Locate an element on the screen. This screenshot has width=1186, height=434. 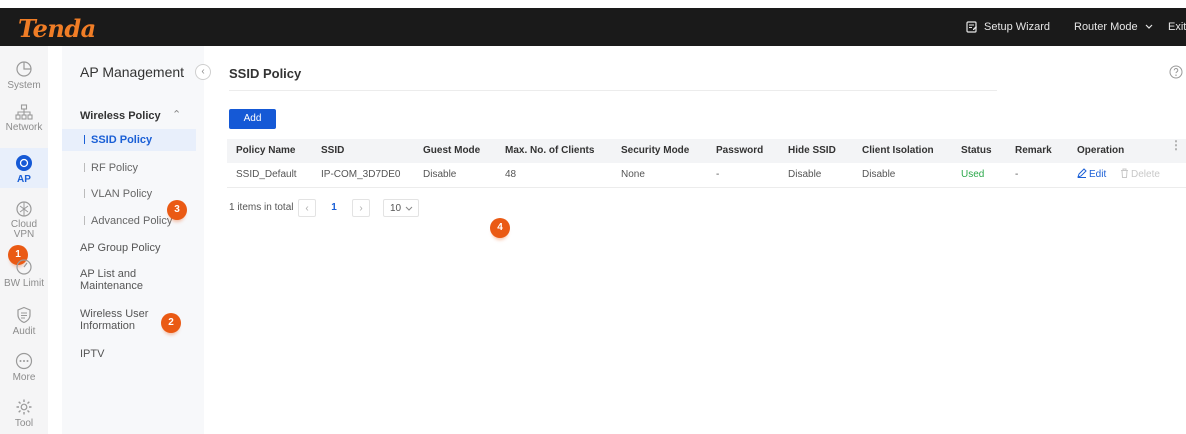
exit-label: Exit is located at coordinates (1177, 27).